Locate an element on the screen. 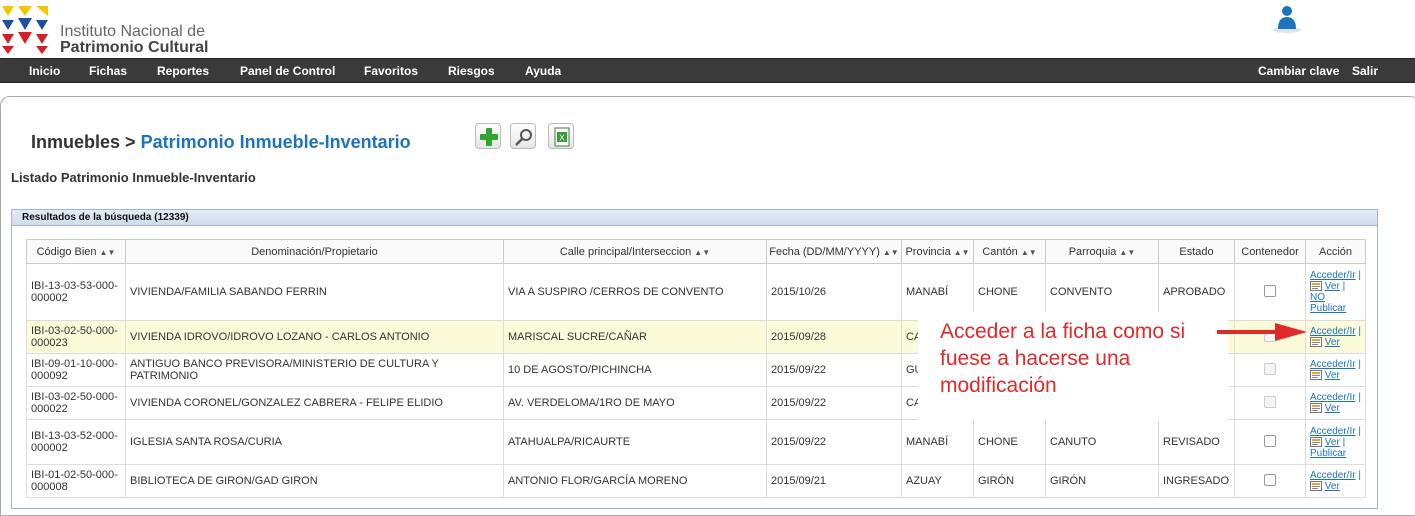  nav-cambiar-clave: Cambiar clave is located at coordinates (1298, 71).